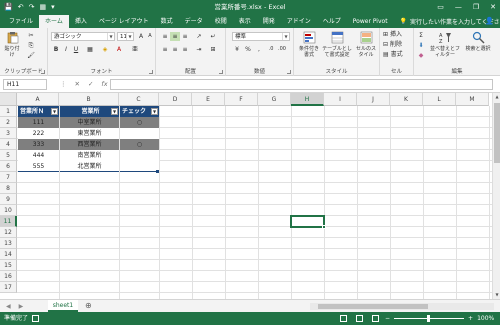 This screenshot has height=325, width=500. Describe the element at coordinates (35, 318) in the screenshot. I see `accessibility-icon` at that location.